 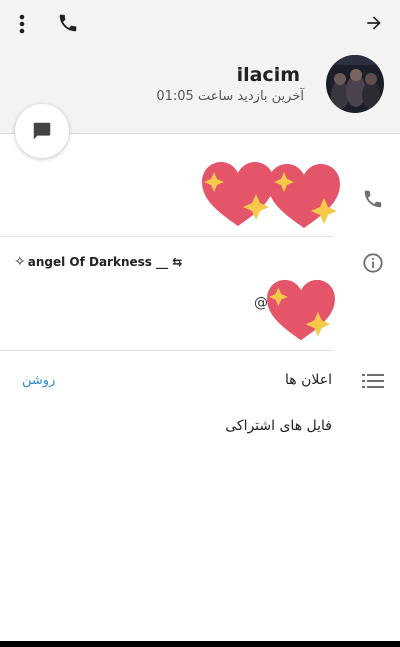 I want to click on last-seen-status: آخرین بازدید ساعت 01:05, so click(x=230, y=96).